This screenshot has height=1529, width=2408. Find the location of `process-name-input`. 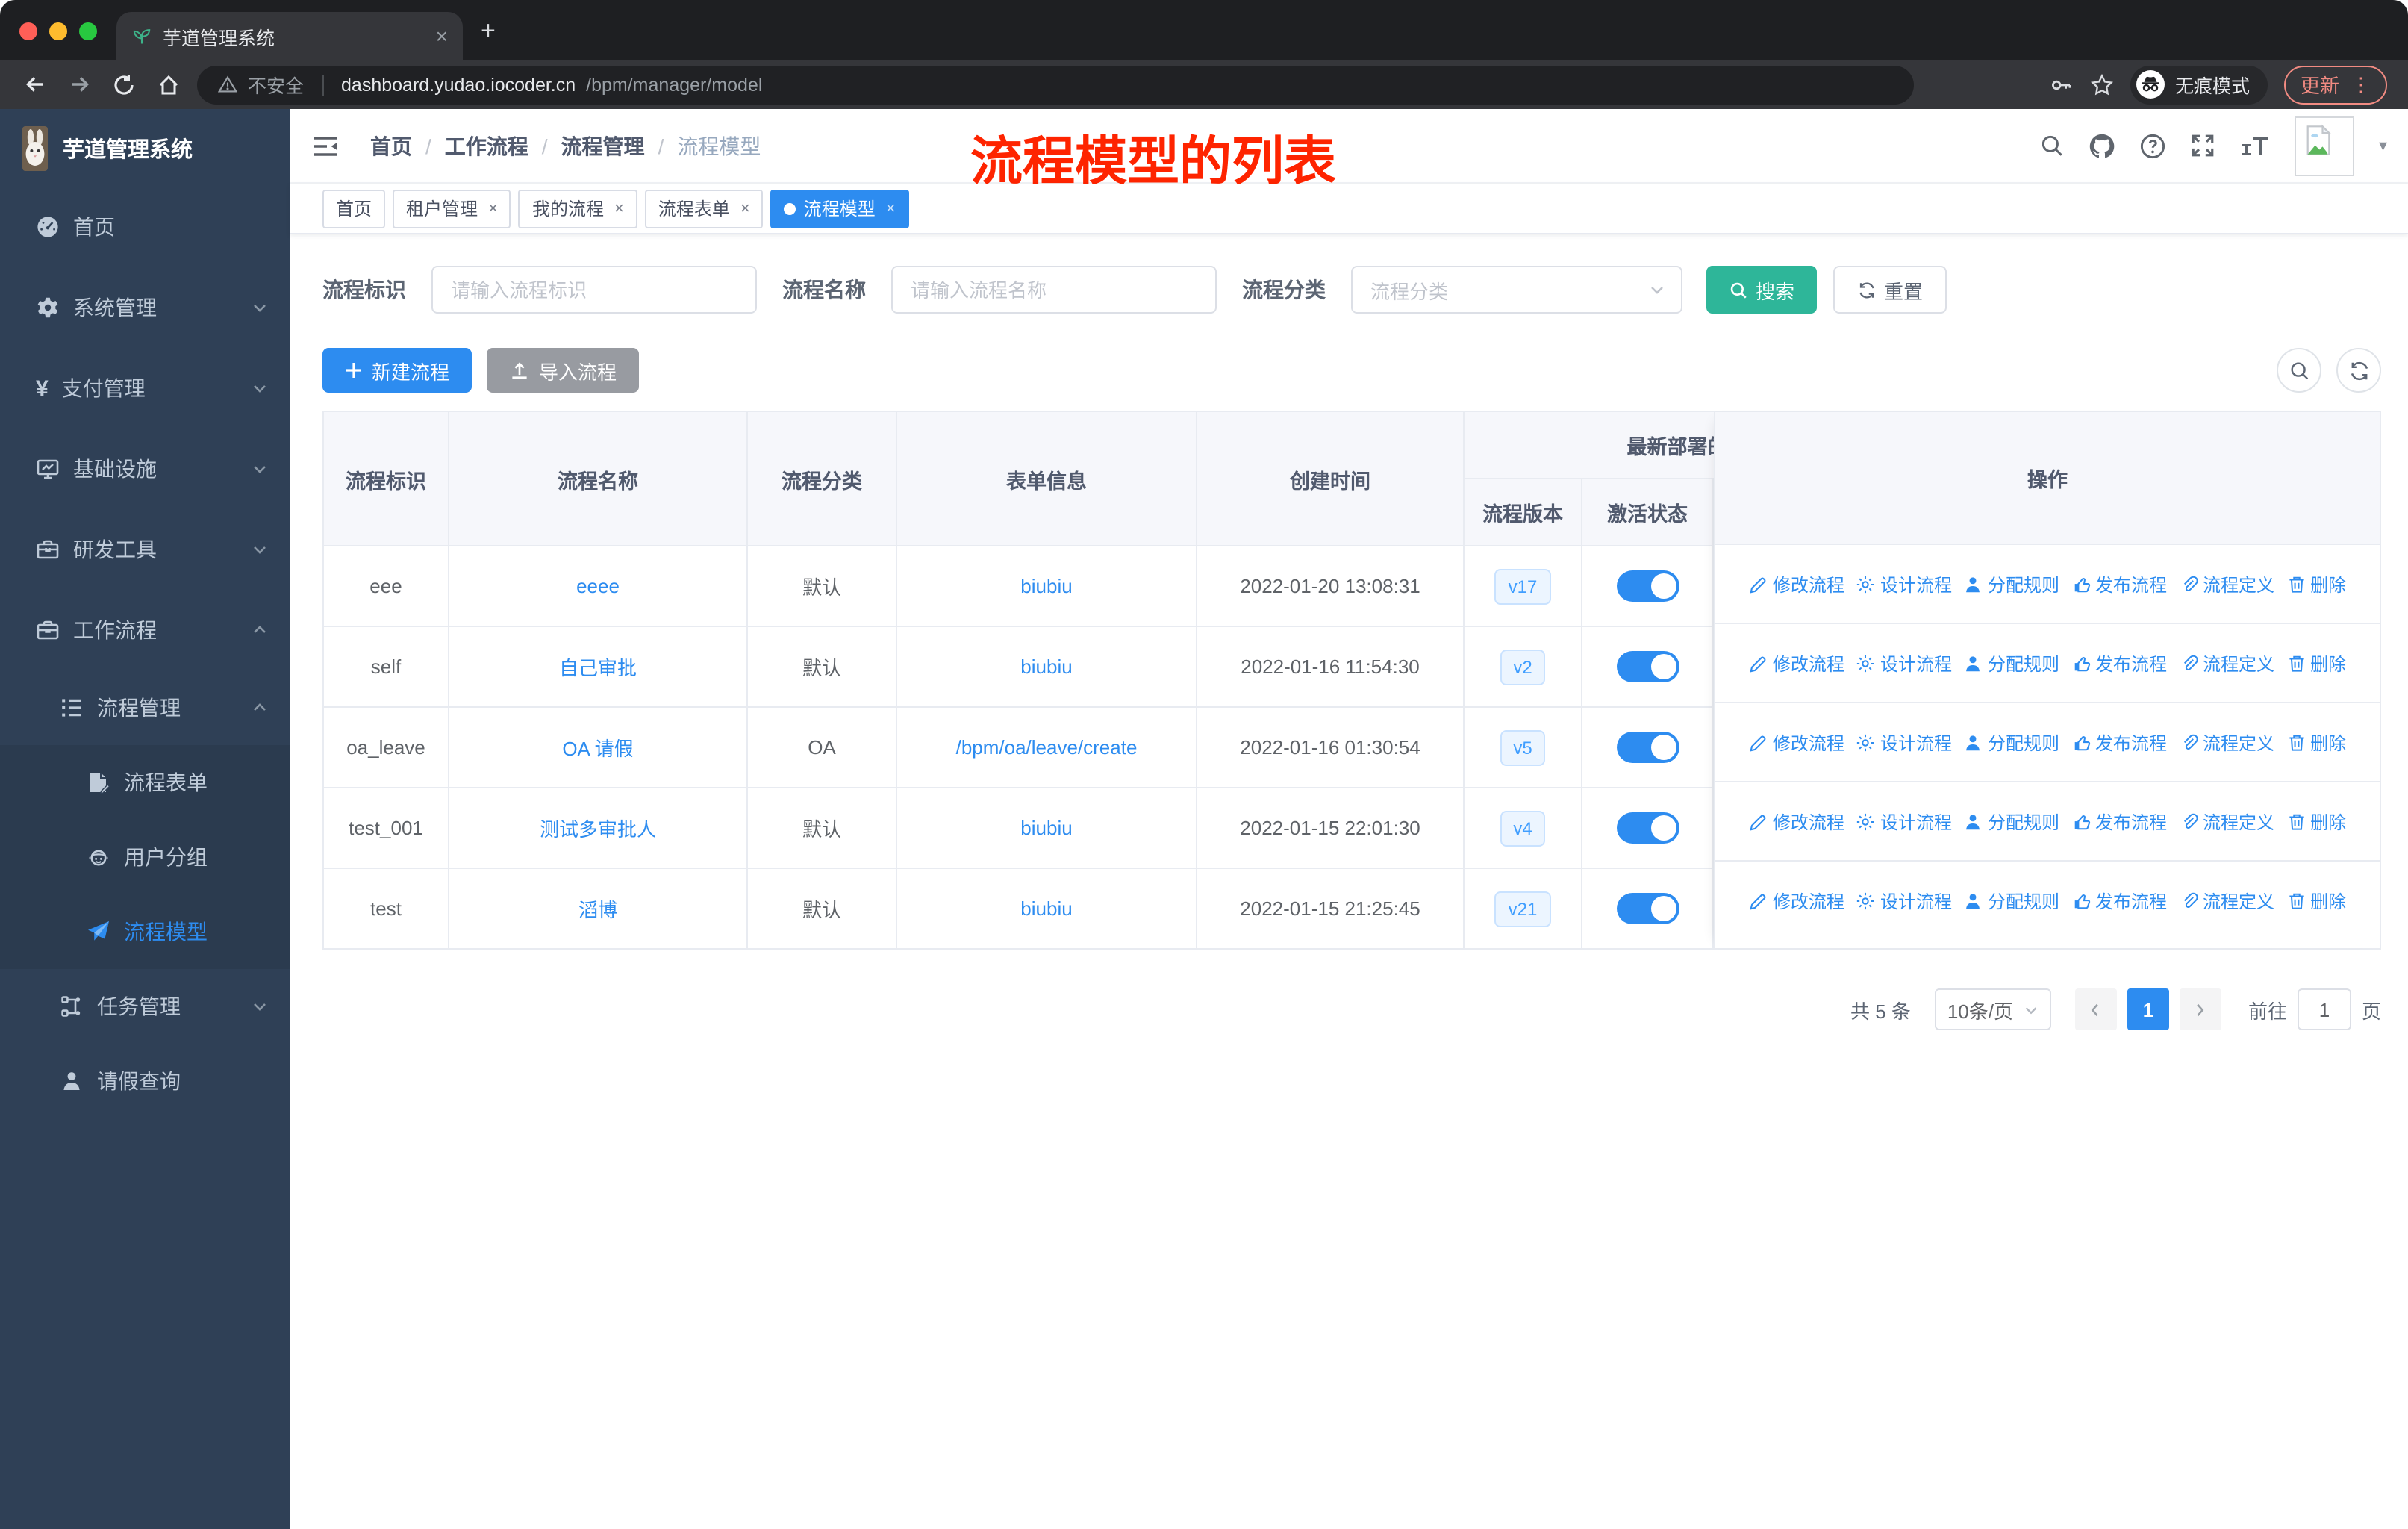

process-name-input is located at coordinates (1054, 290).